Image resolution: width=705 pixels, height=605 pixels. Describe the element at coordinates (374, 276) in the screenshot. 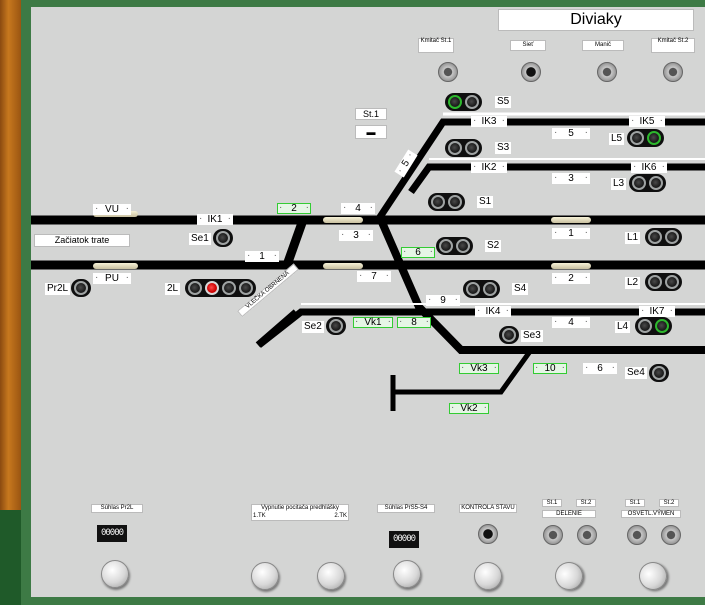

I see `track-no-7: 7` at that location.